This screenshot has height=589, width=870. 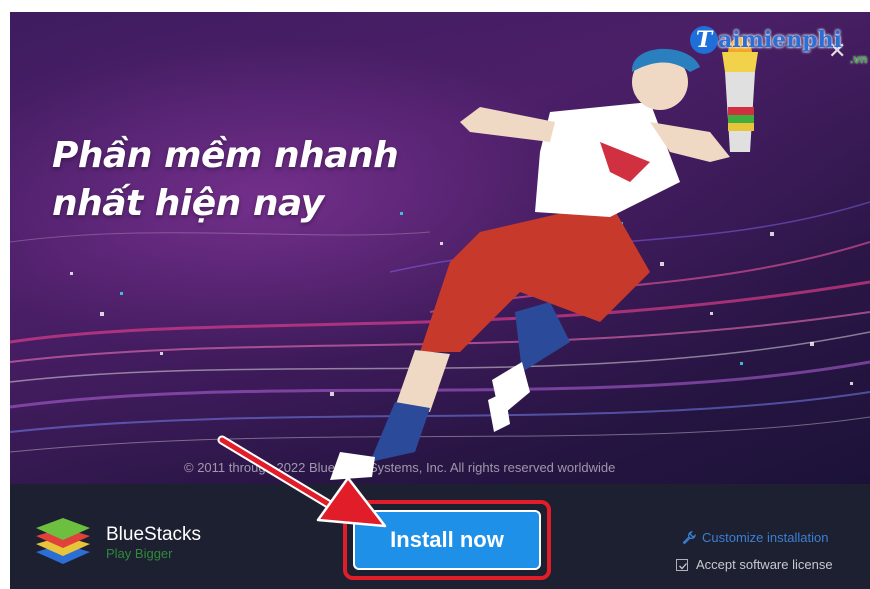 I want to click on watermark-letter: T, so click(x=704, y=40).